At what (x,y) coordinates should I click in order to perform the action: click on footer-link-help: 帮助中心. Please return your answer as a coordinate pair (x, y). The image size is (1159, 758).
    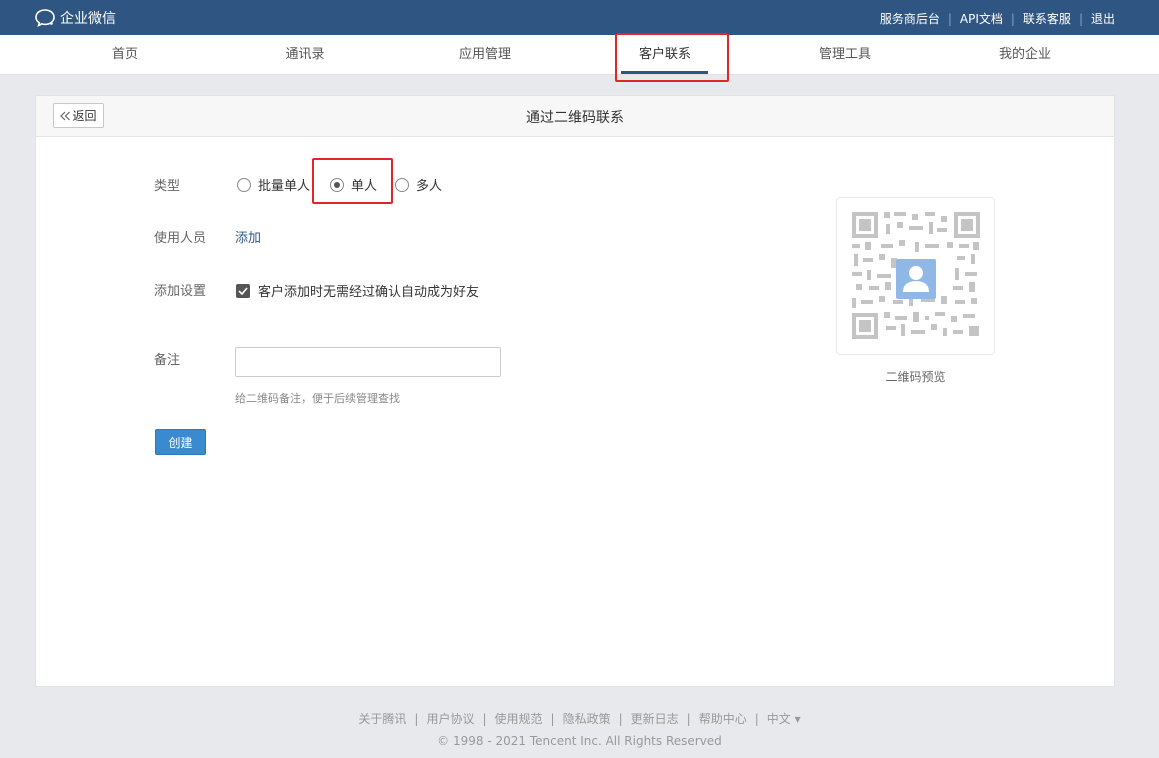
    Looking at the image, I should click on (723, 718).